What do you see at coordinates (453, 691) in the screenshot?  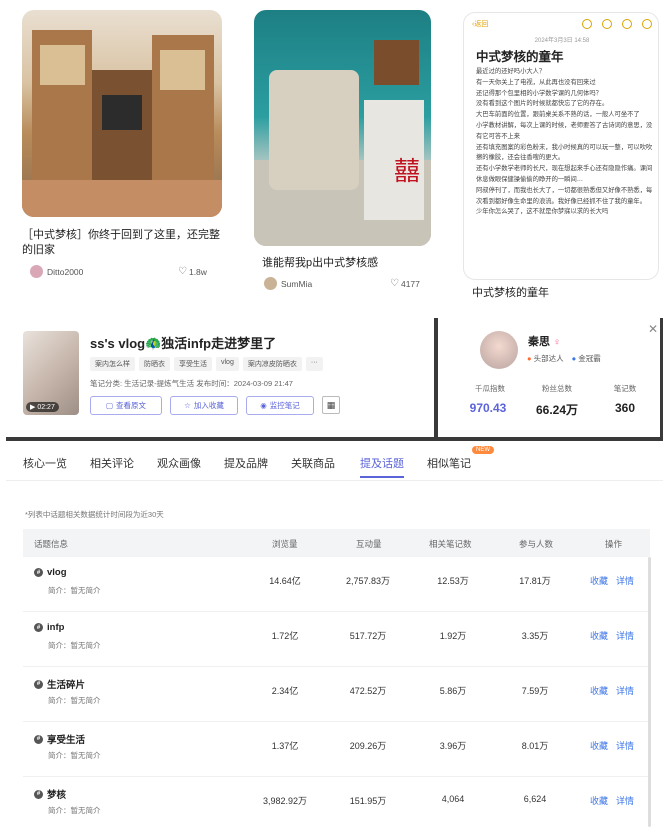 I see `notes-cell: 5.86万` at bounding box center [453, 691].